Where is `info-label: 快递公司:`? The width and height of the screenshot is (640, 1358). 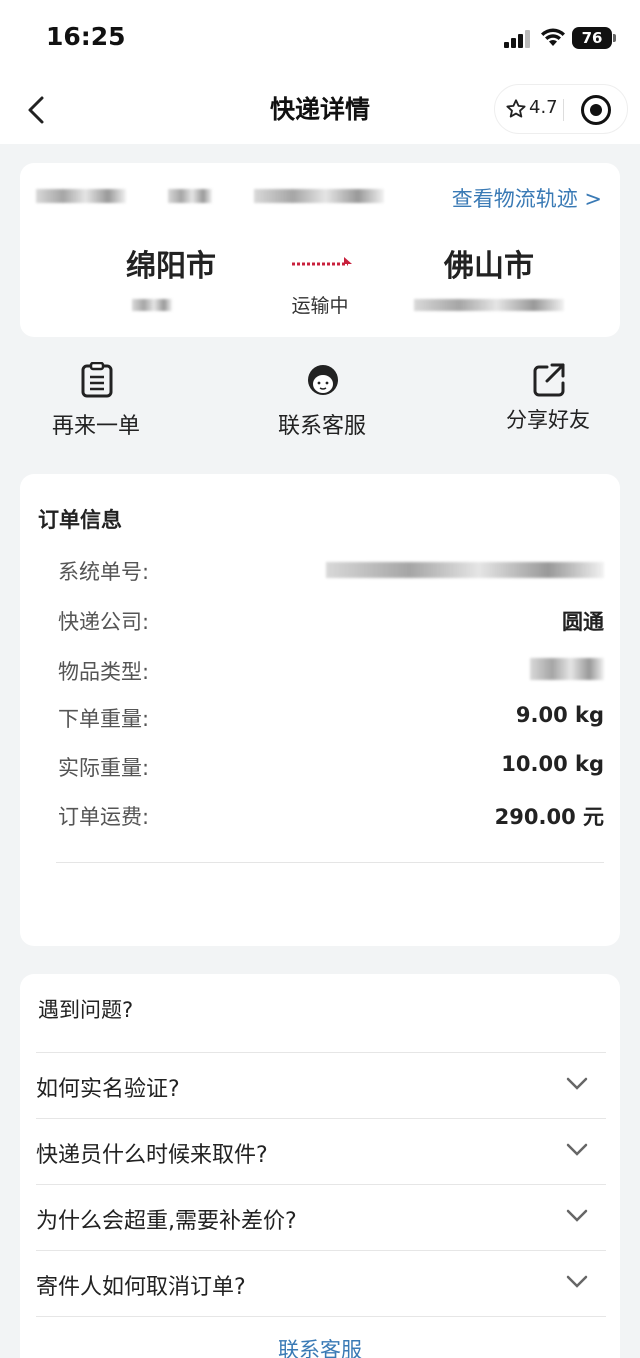 info-label: 快递公司: is located at coordinates (104, 622).